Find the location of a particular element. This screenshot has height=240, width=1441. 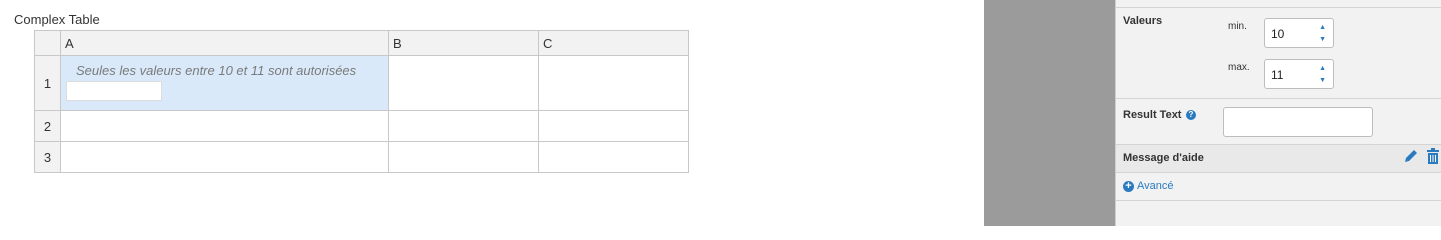

valeurs-label: Valeurs is located at coordinates (1143, 21).